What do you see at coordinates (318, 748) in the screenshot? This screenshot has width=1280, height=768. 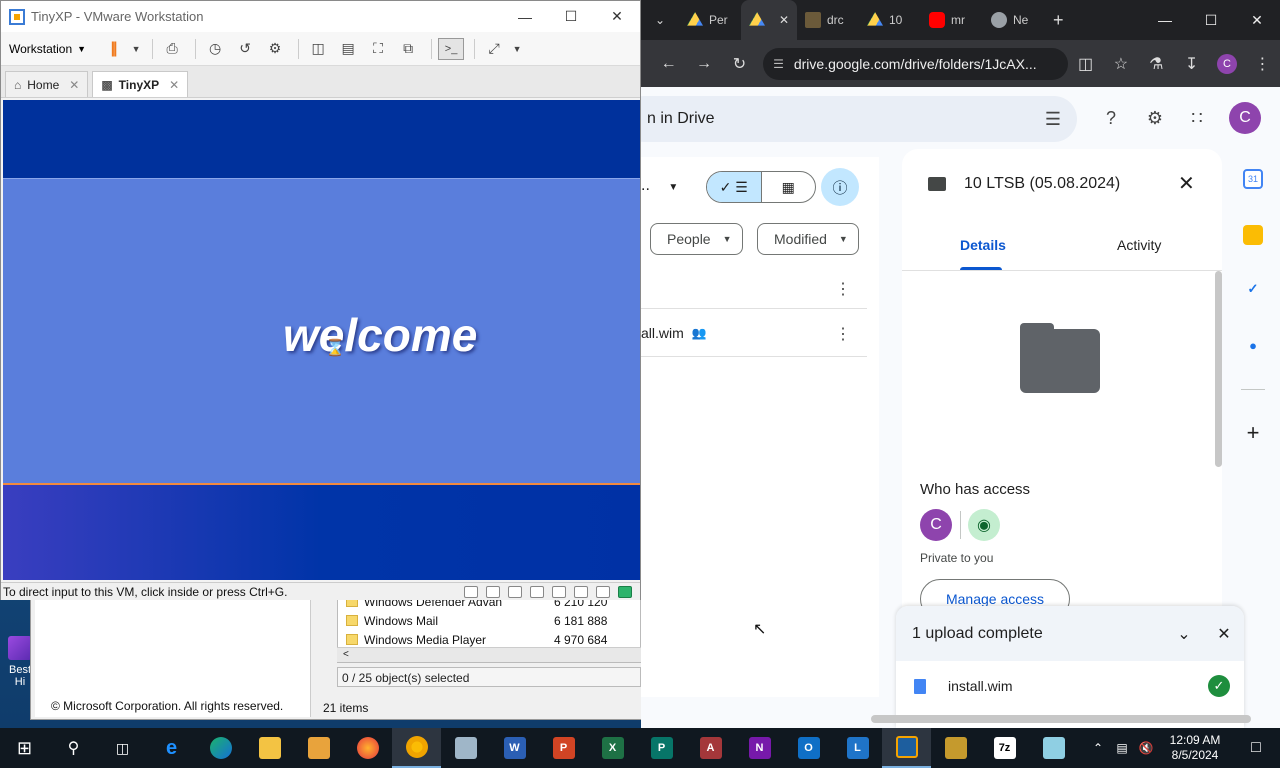 I see `taskbar-media` at bounding box center [318, 748].